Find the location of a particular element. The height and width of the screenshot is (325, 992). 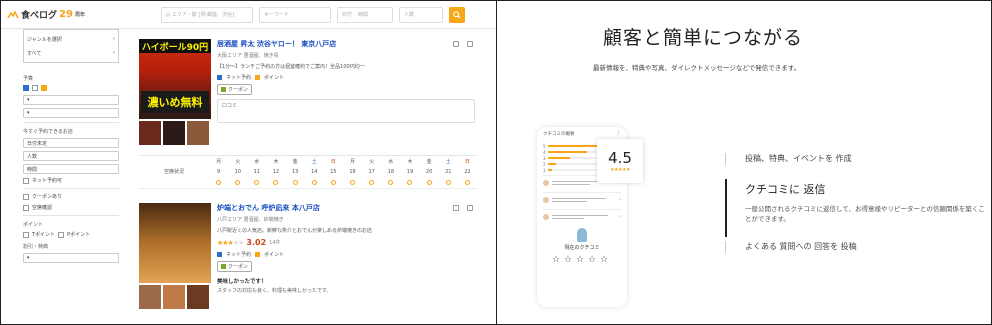

calendar-day: 月9 is located at coordinates (218, 171).